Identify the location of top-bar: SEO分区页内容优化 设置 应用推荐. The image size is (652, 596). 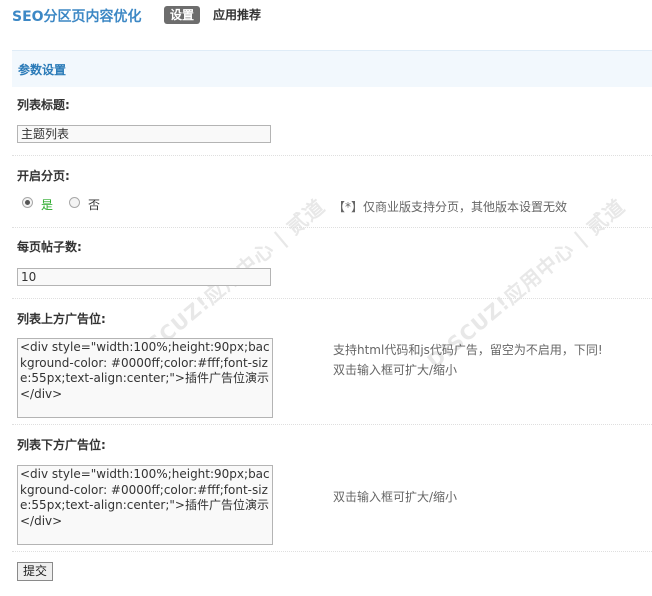
(326, 17).